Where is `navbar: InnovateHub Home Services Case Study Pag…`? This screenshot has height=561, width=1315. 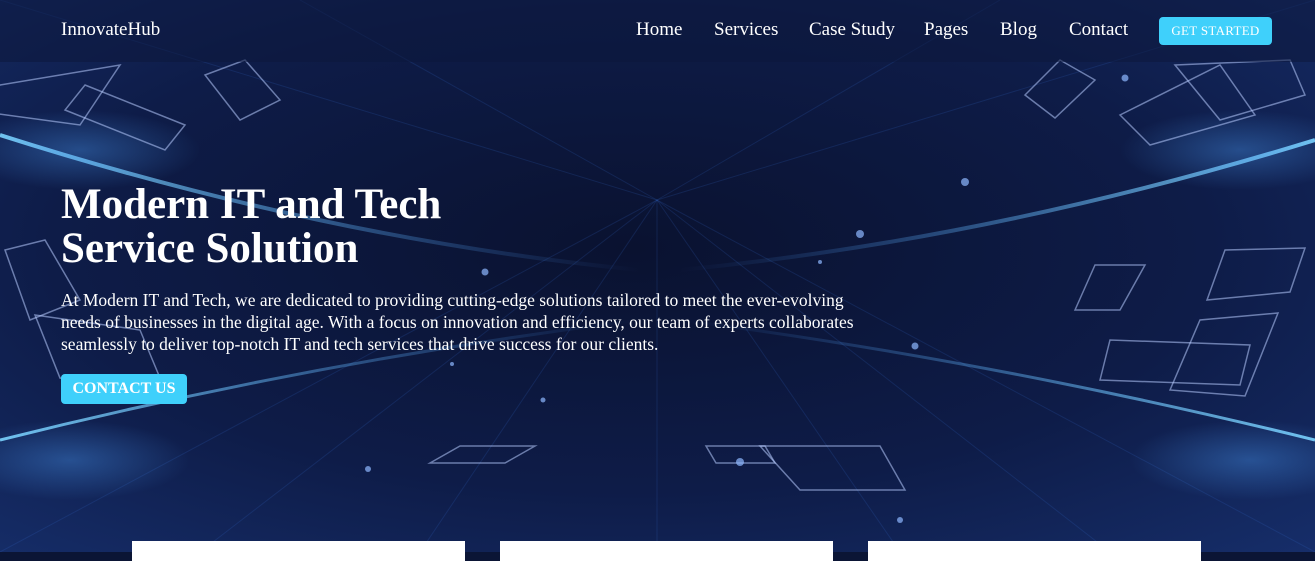 navbar: InnovateHub Home Services Case Study Pag… is located at coordinates (657, 31).